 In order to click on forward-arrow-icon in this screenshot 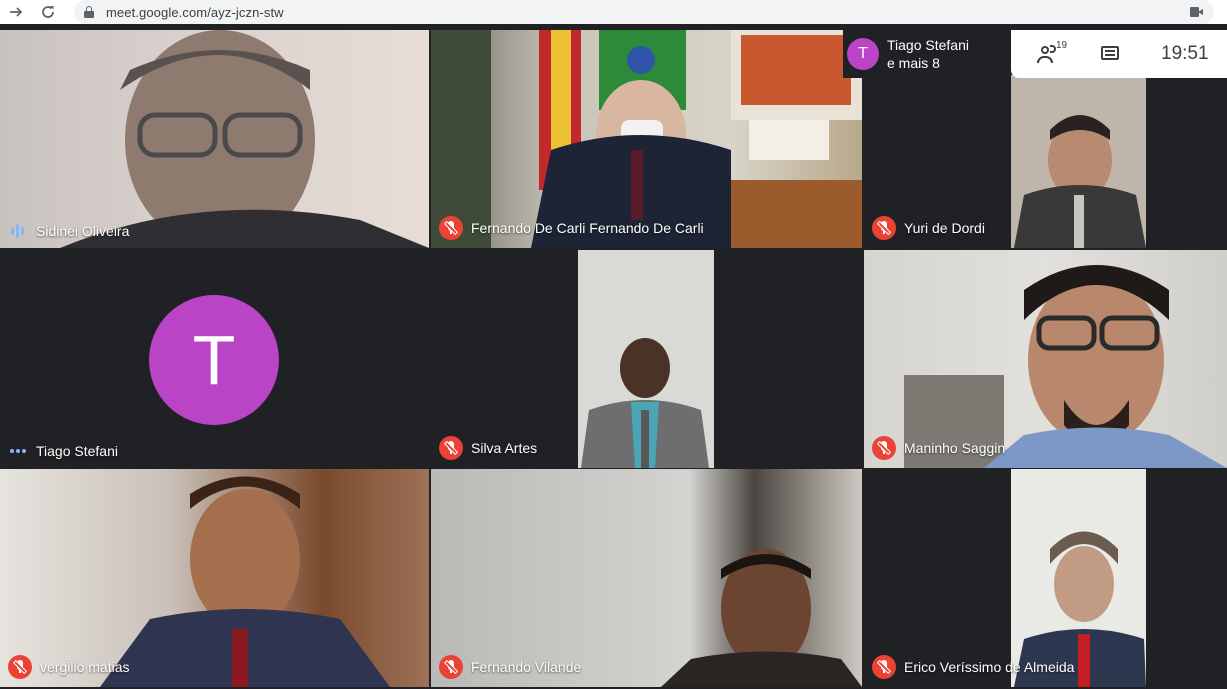, I will do `click(16, 12)`.